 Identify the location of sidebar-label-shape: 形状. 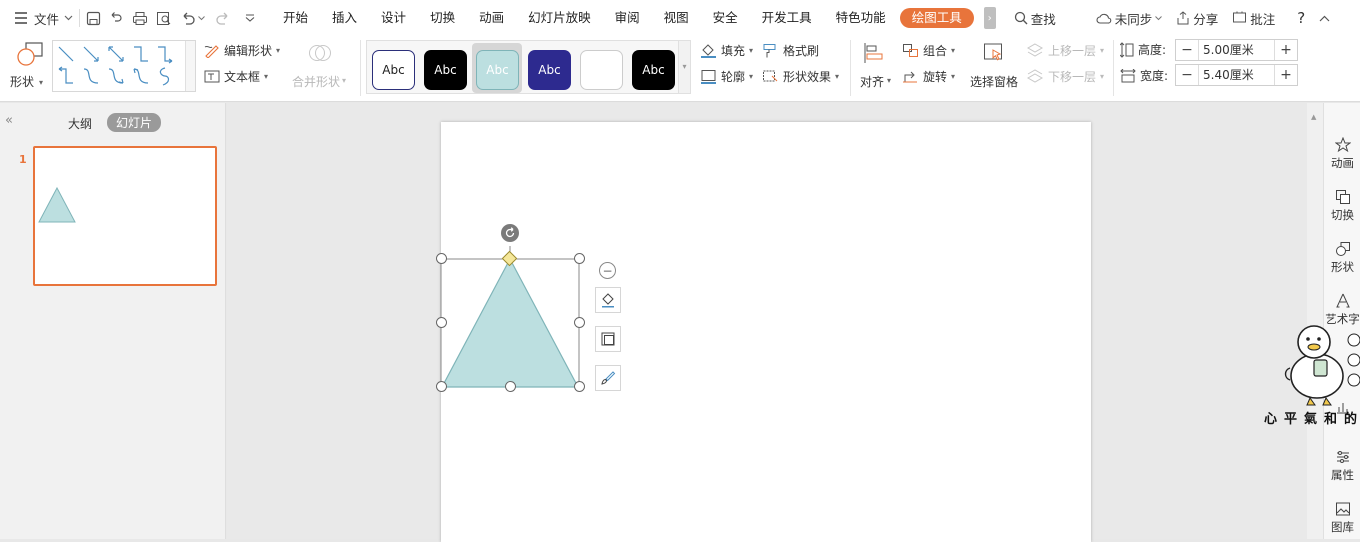
(1342, 267).